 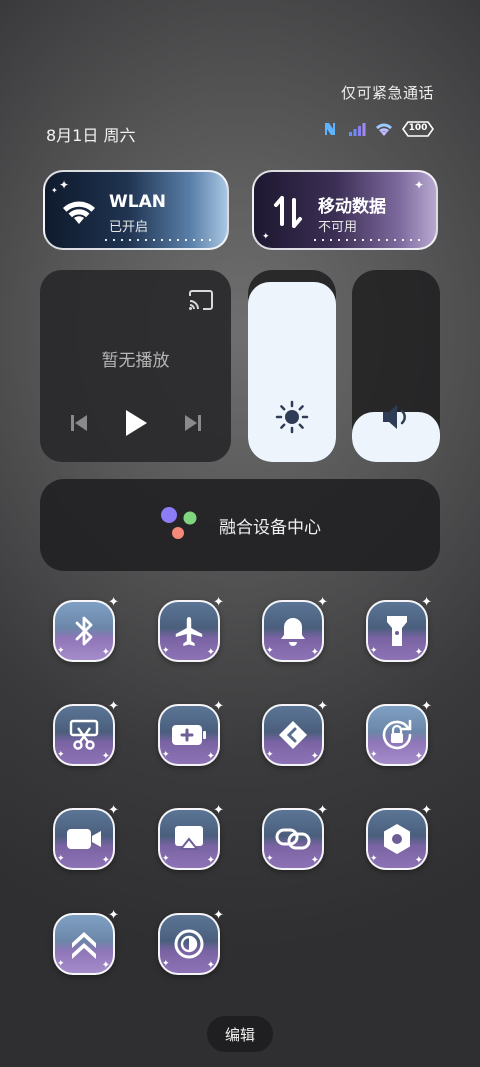 I want to click on bluetooth-toggle: ✦ ✦ ✦, so click(x=86, y=629).